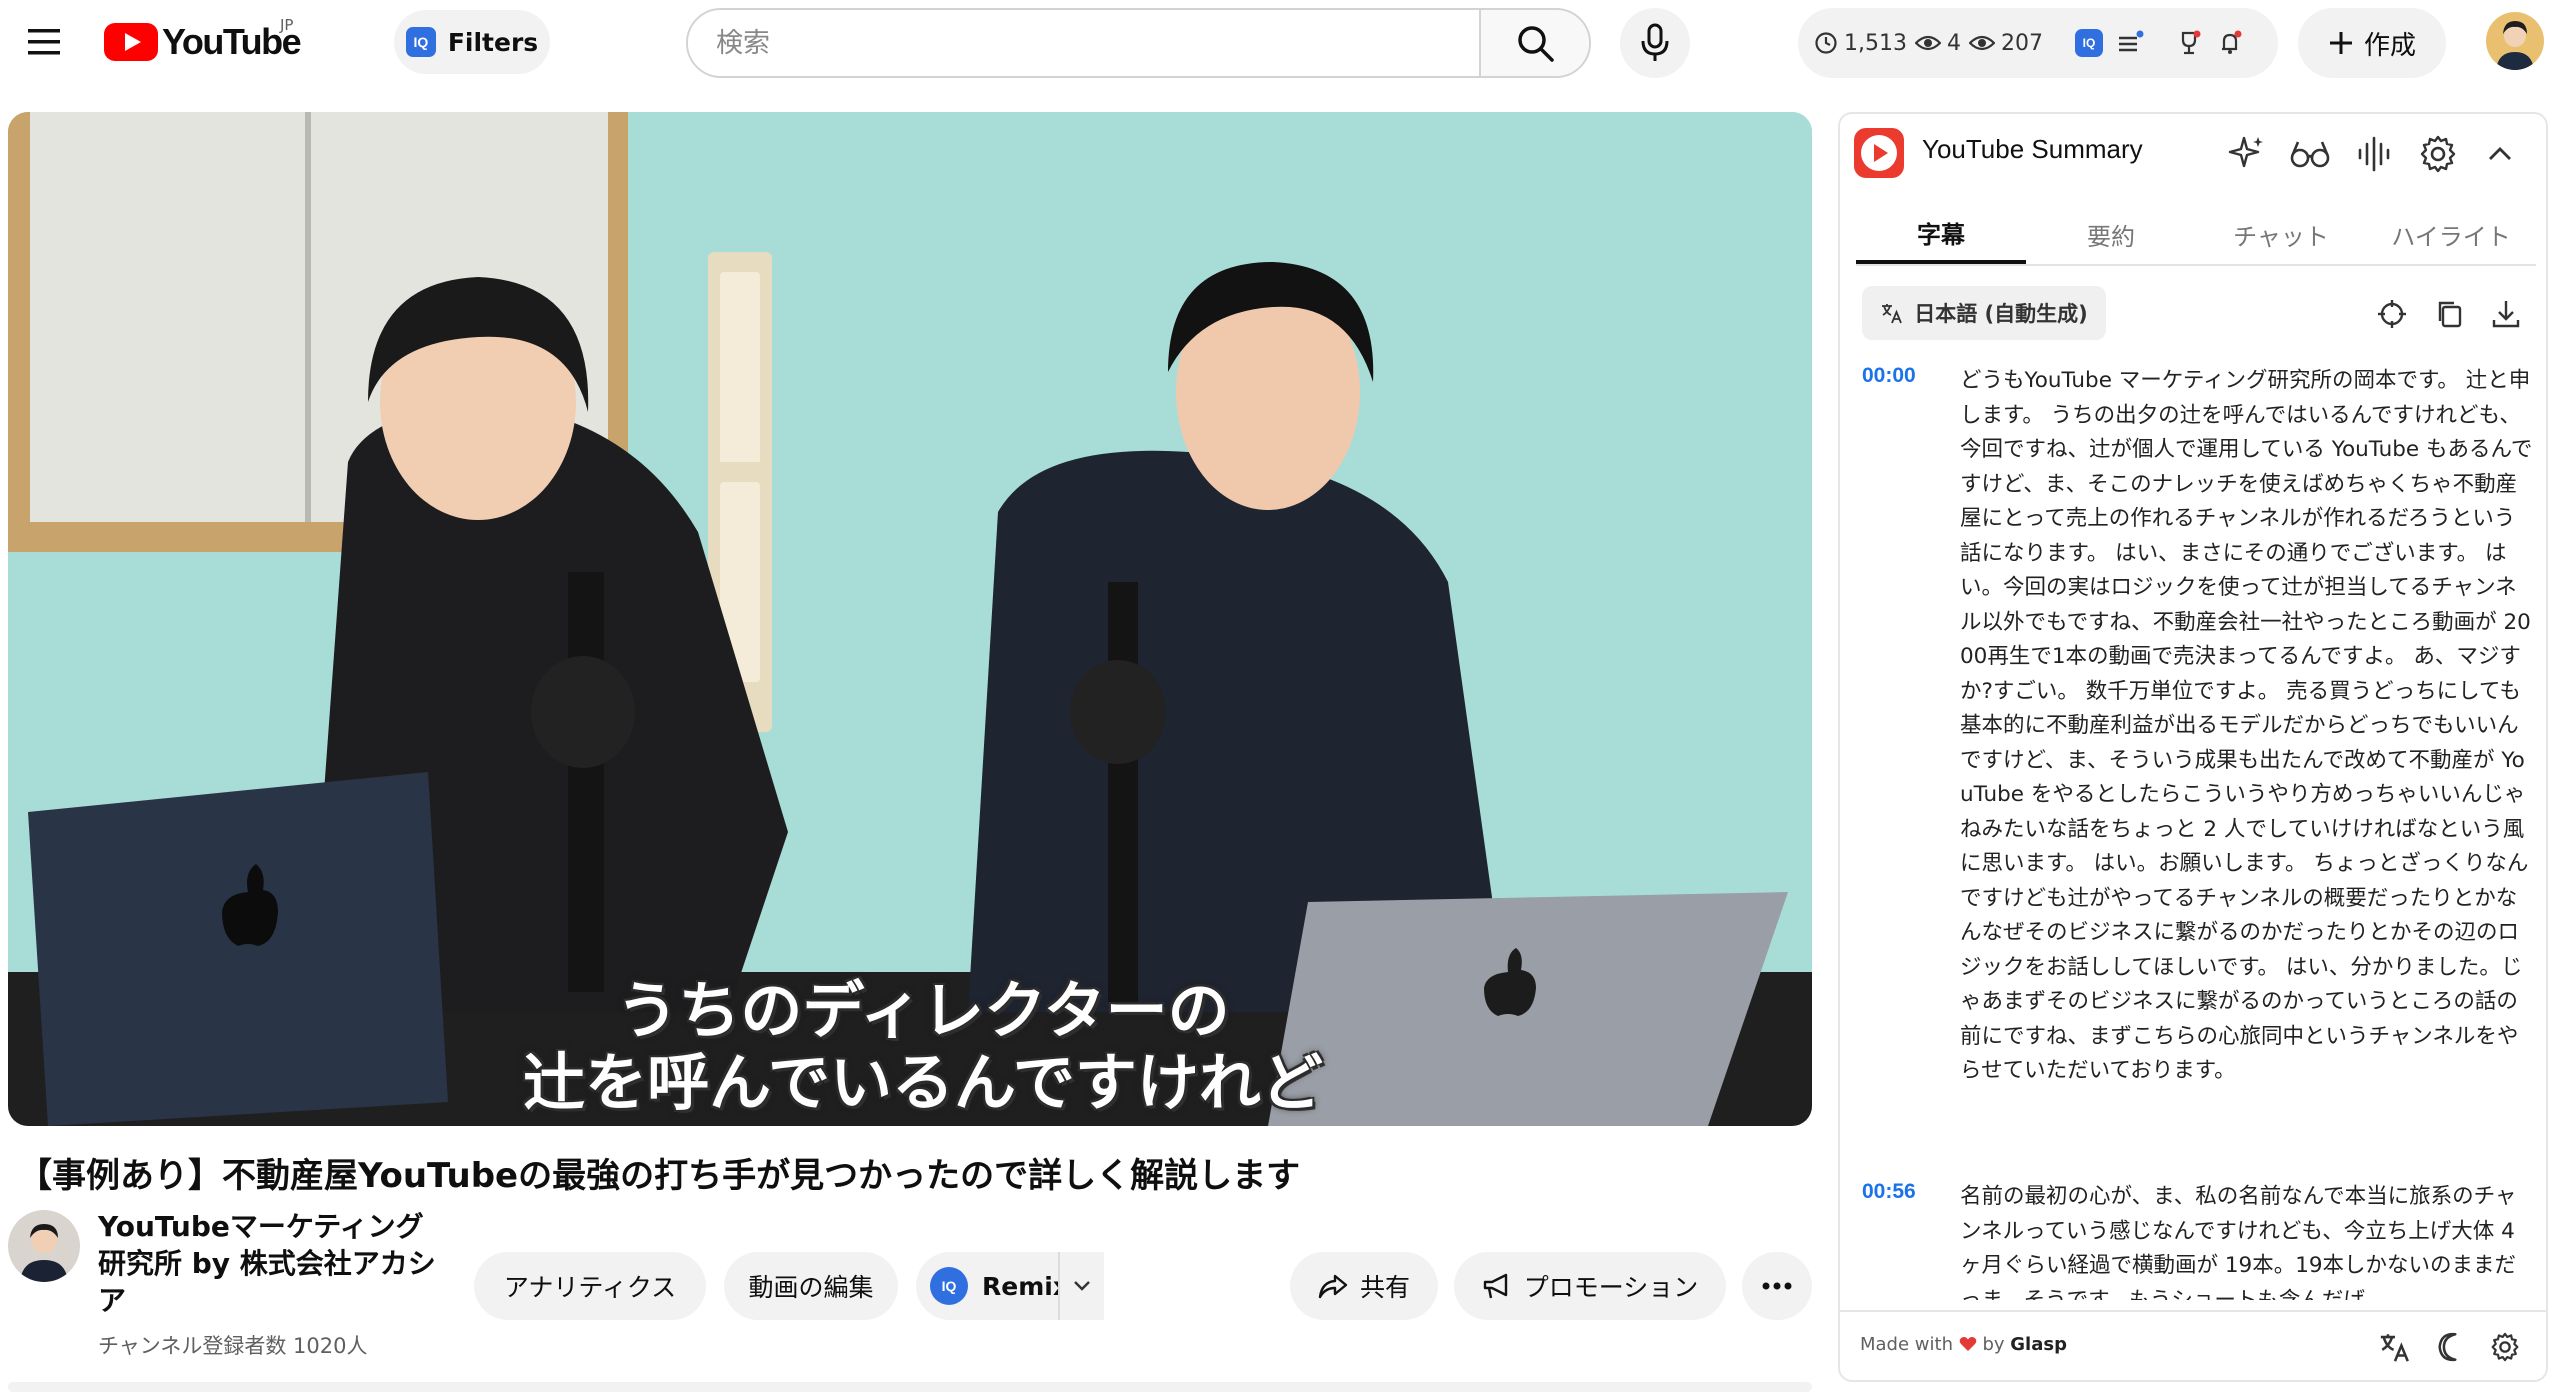  I want to click on extension-stats-bar: 1,513 4 207 IQ, so click(2038, 43).